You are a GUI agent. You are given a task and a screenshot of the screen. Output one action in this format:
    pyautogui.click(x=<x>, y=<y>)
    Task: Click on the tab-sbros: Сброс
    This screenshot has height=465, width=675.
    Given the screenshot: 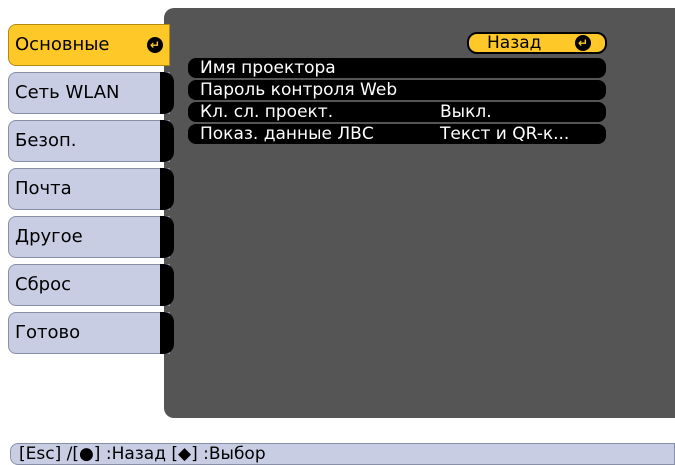 What is the action you would take?
    pyautogui.click(x=89, y=285)
    